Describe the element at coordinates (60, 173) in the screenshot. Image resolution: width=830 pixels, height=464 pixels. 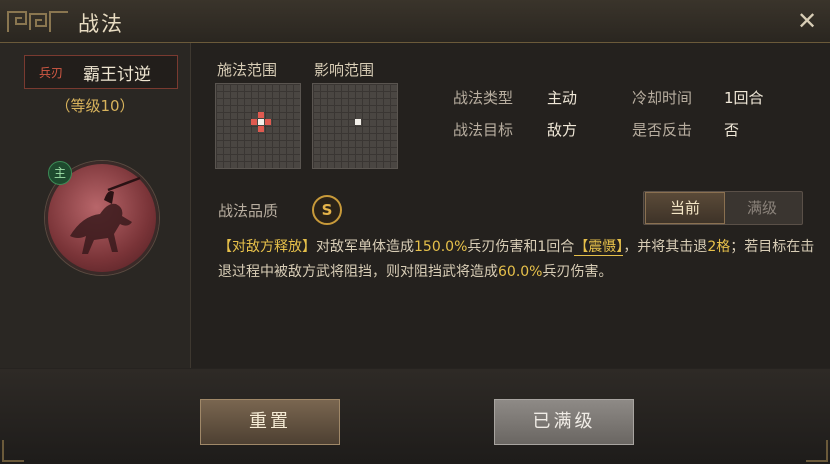
I see `main-skill-badge: 主` at that location.